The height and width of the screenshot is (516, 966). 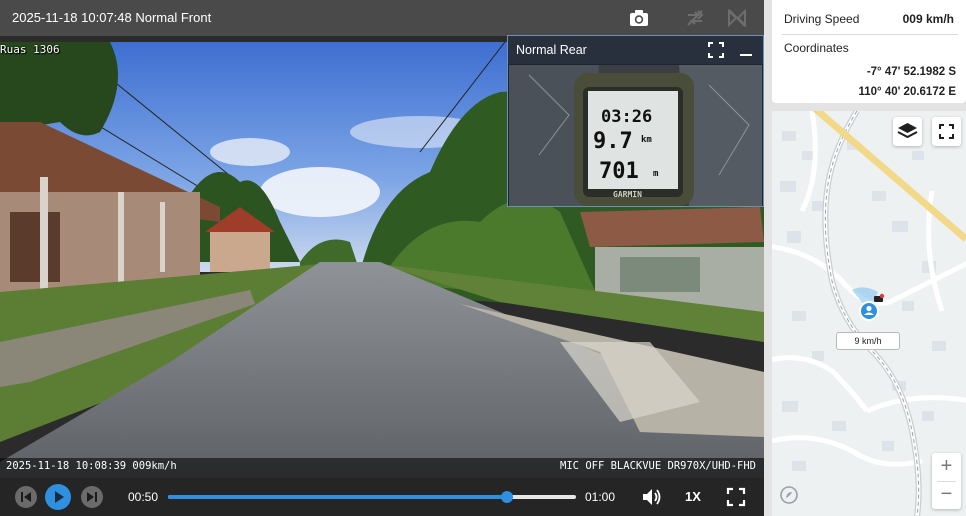 What do you see at coordinates (656, 174) in the screenshot?
I see `gps-elevation-unit: m` at bounding box center [656, 174].